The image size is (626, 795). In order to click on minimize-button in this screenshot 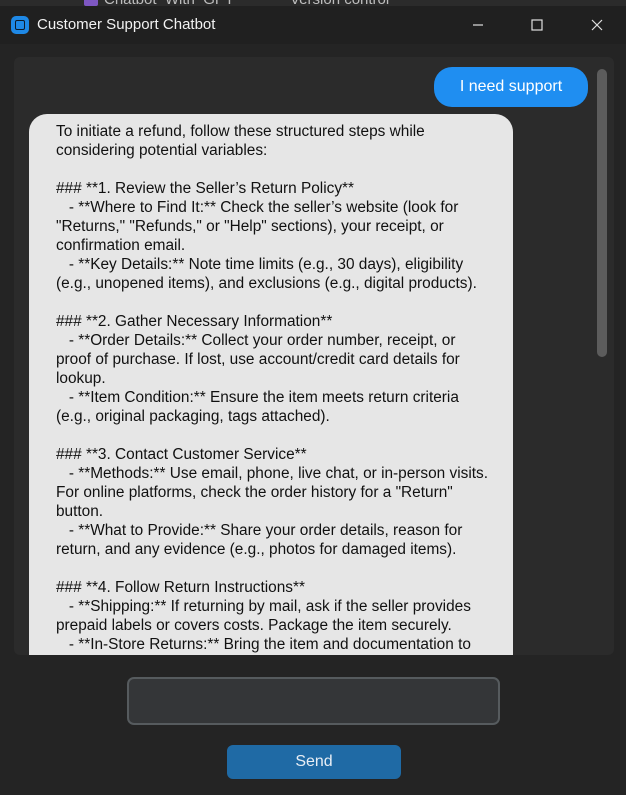, I will do `click(478, 25)`.